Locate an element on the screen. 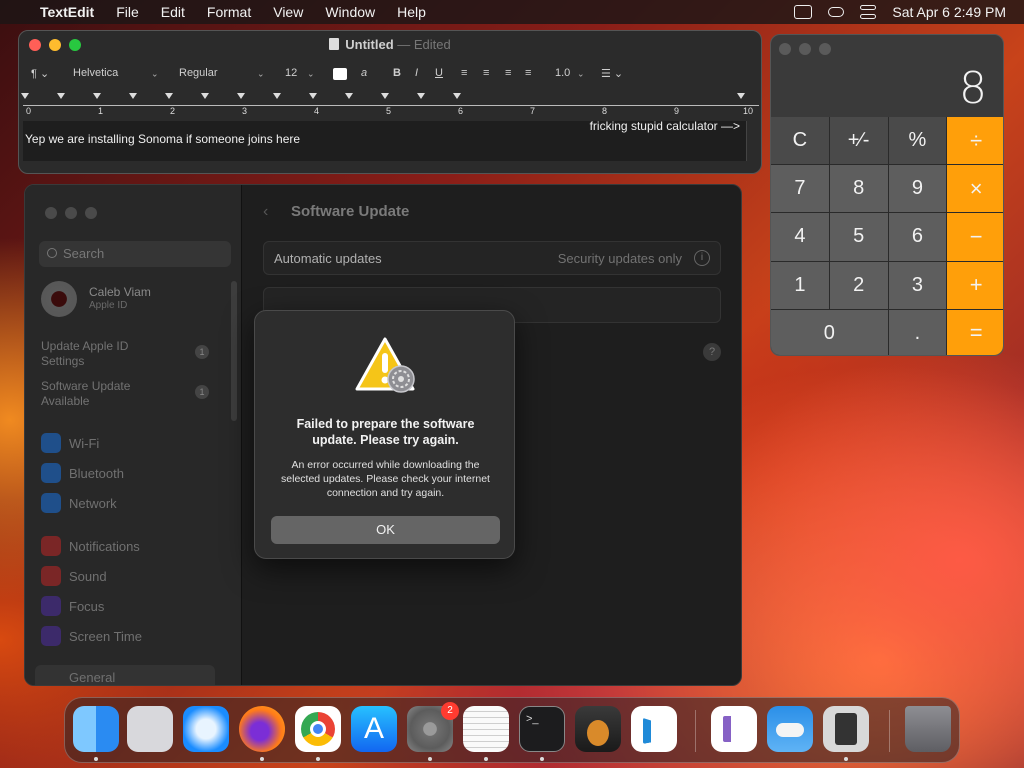 The height and width of the screenshot is (768, 1024). font-style-select: Regular is located at coordinates (221, 74).